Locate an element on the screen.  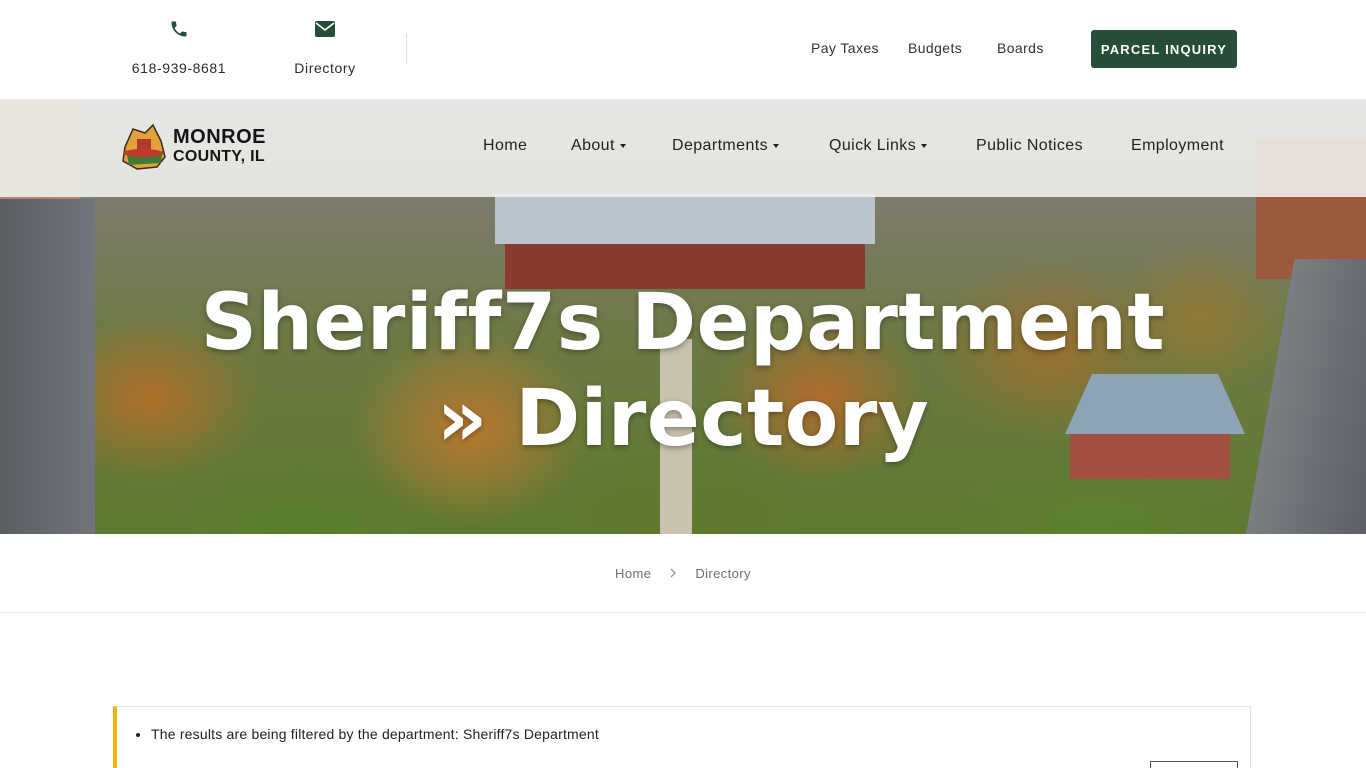
nav-employment-label: Employment is located at coordinates (1177, 145).